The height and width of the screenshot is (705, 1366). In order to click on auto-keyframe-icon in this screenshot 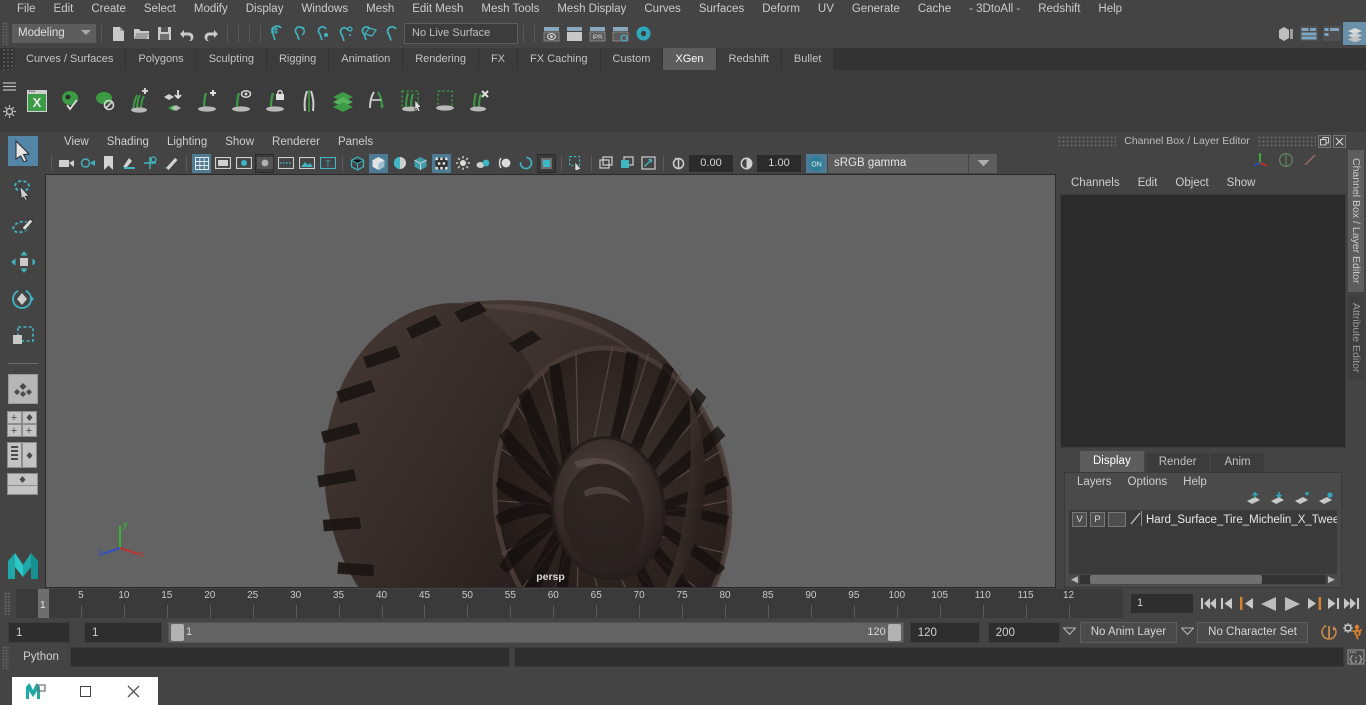, I will do `click(1329, 632)`.